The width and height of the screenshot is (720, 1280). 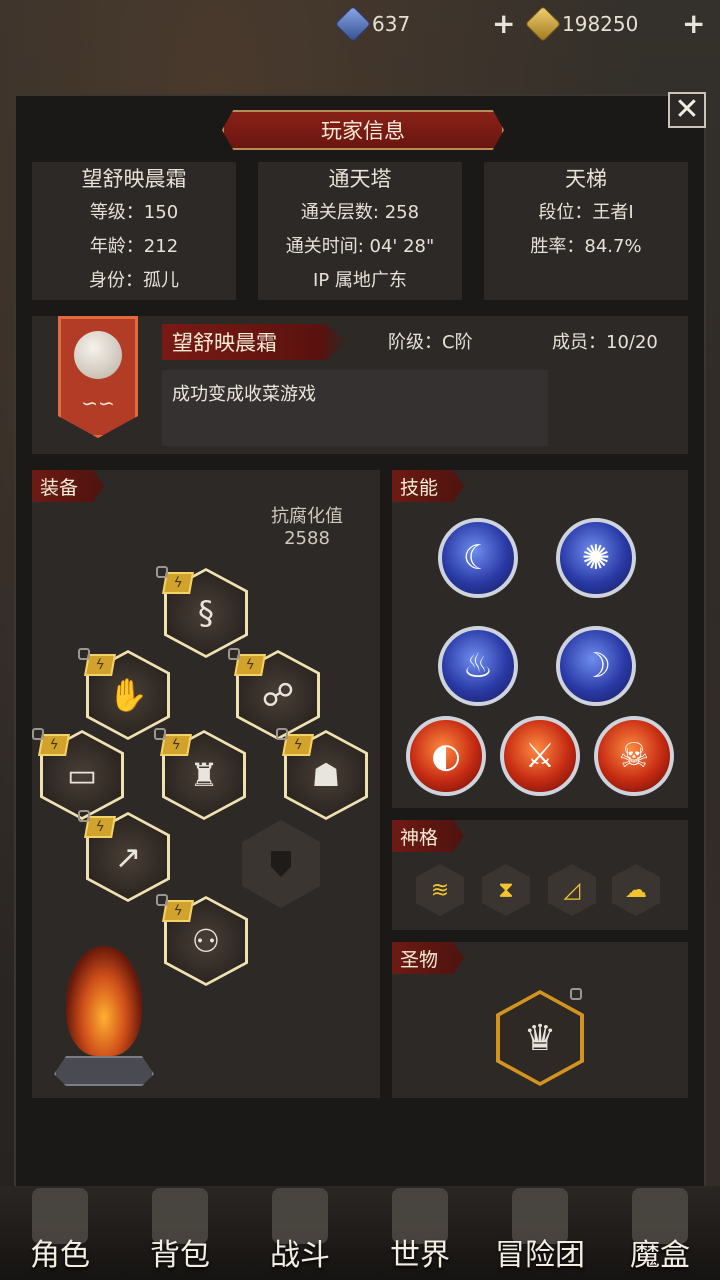 What do you see at coordinates (104, 1001) in the screenshot?
I see `fire-icon` at bounding box center [104, 1001].